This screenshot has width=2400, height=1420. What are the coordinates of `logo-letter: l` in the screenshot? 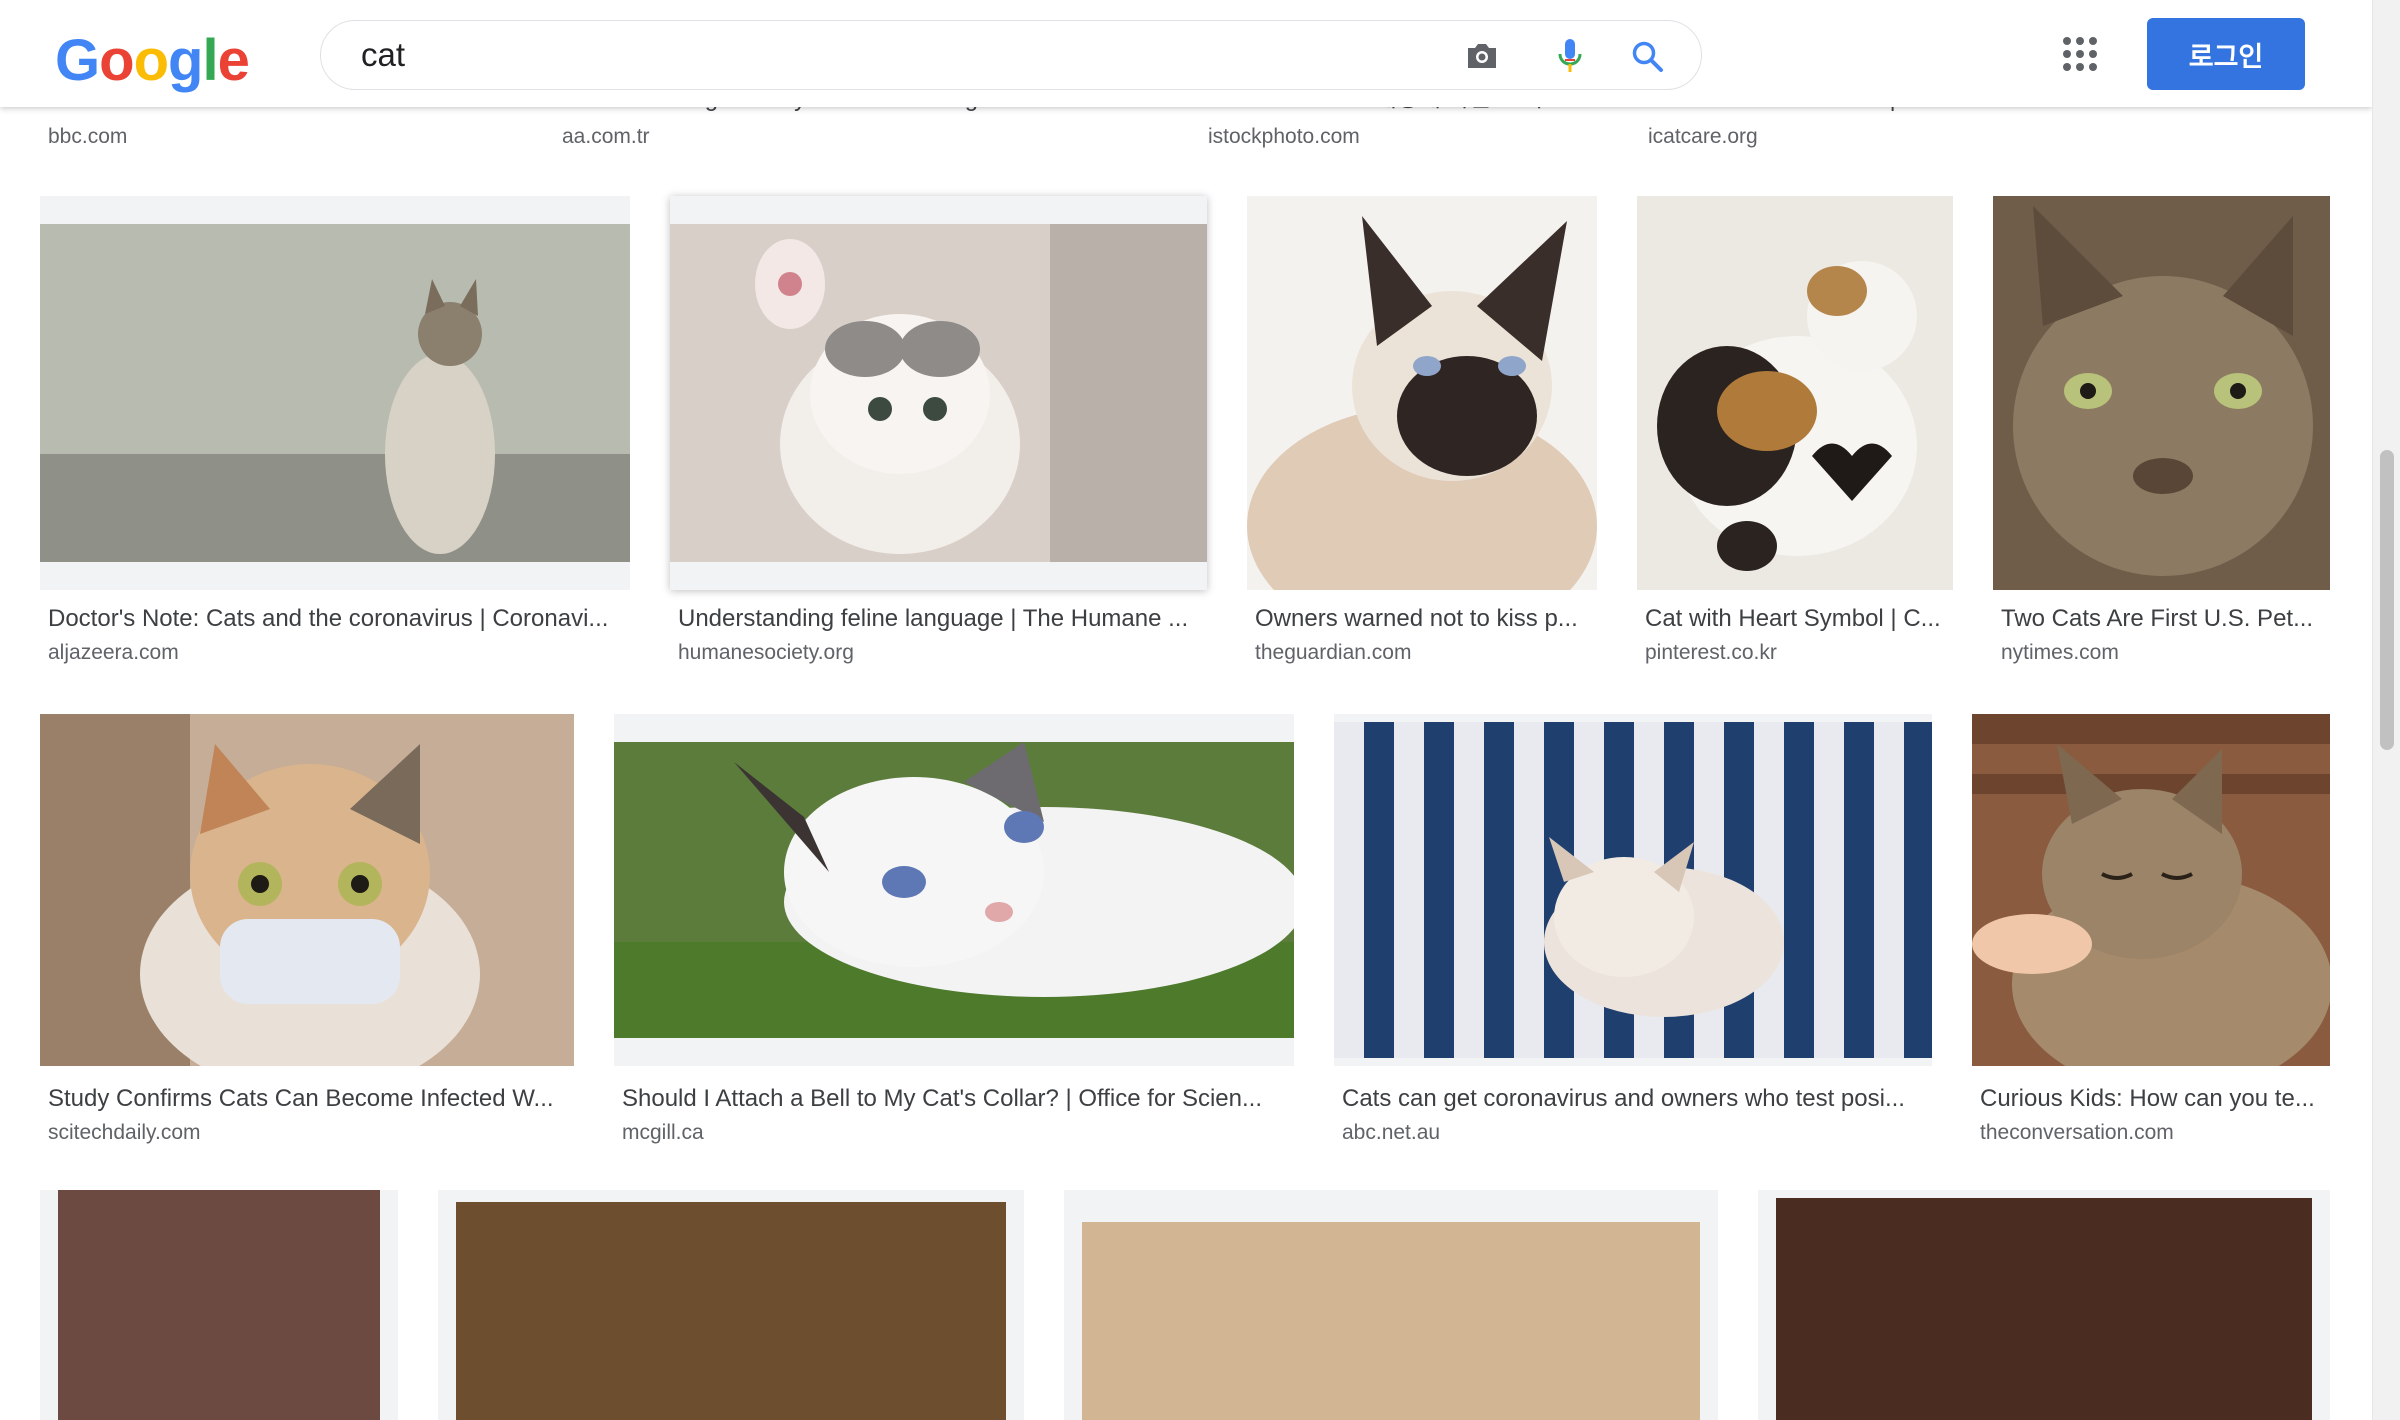 It's located at (210, 60).